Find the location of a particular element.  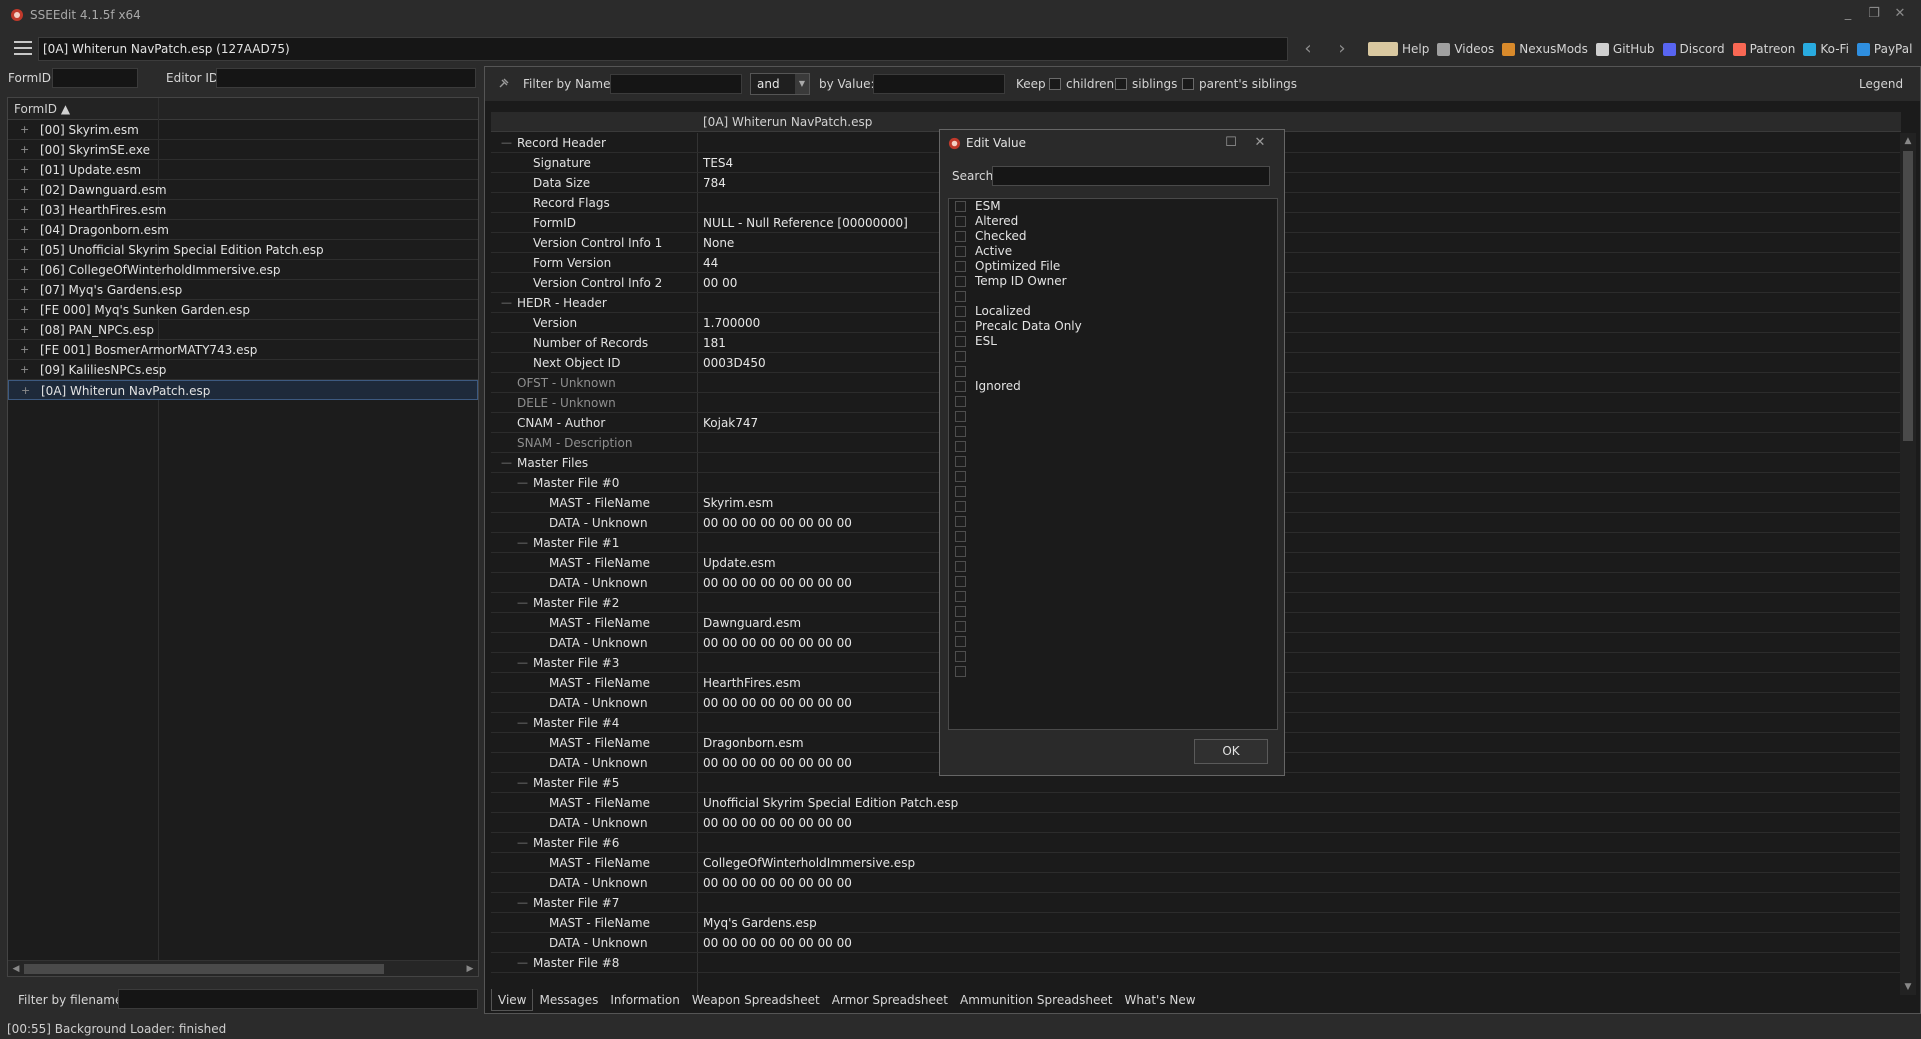

forward-arrow-icon: › is located at coordinates (1342, 49).